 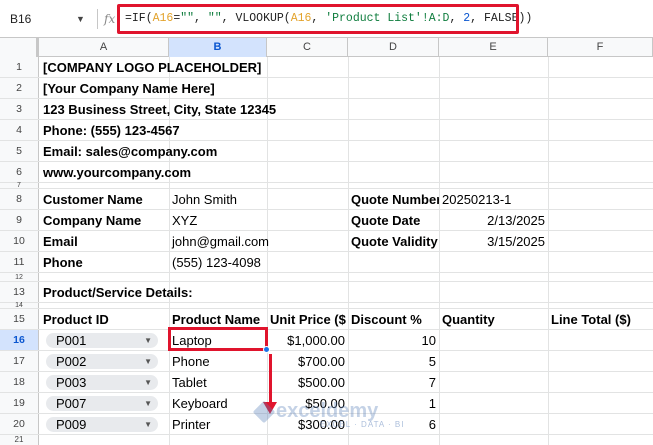 What do you see at coordinates (71, 340) in the screenshot?
I see `chip-label: P001` at bounding box center [71, 340].